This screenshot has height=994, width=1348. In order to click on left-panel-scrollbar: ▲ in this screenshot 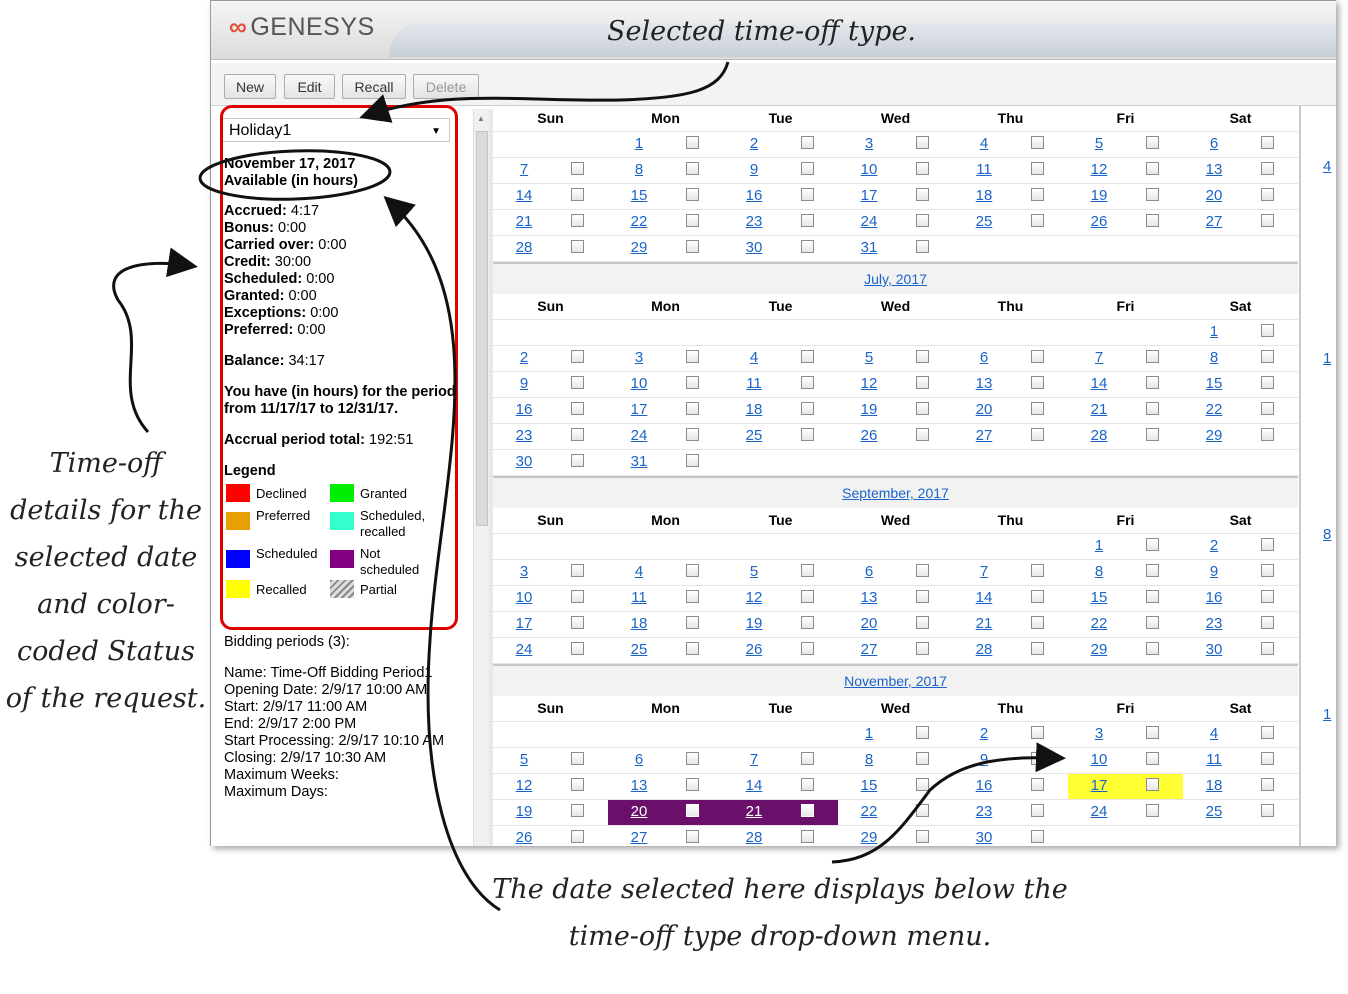, I will do `click(481, 477)`.